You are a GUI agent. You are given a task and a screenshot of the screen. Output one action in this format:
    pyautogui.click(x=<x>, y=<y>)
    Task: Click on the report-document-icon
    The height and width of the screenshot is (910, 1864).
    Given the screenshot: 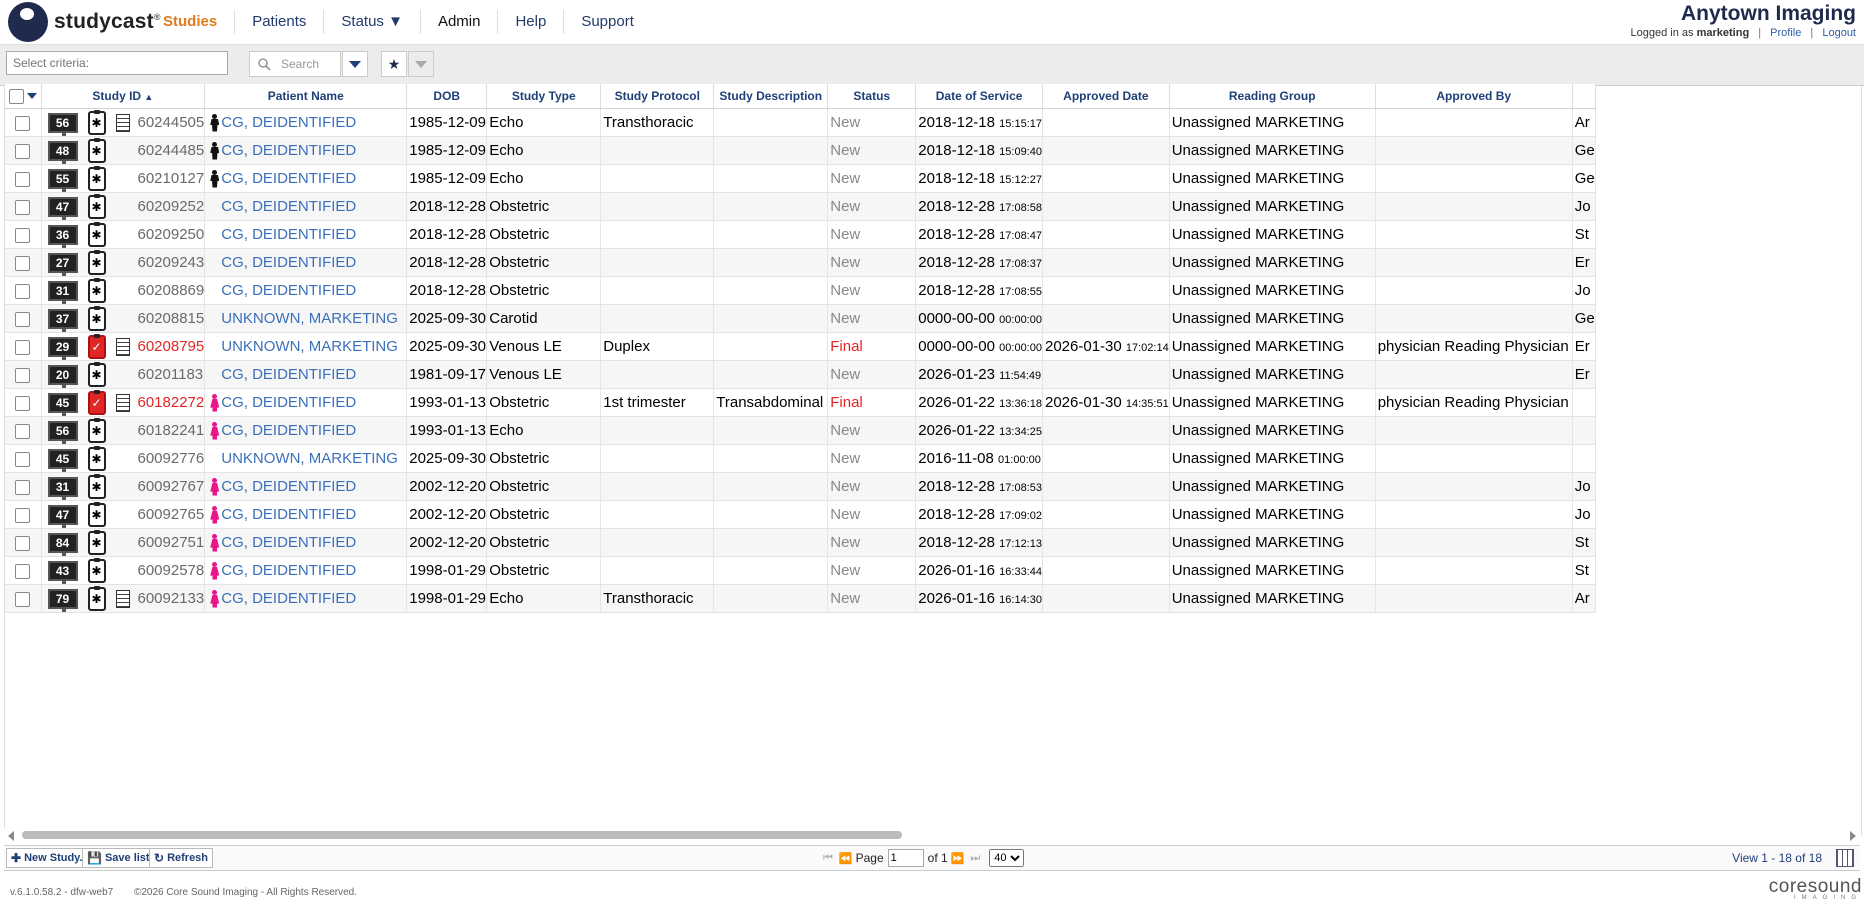 What is the action you would take?
    pyautogui.click(x=122, y=122)
    